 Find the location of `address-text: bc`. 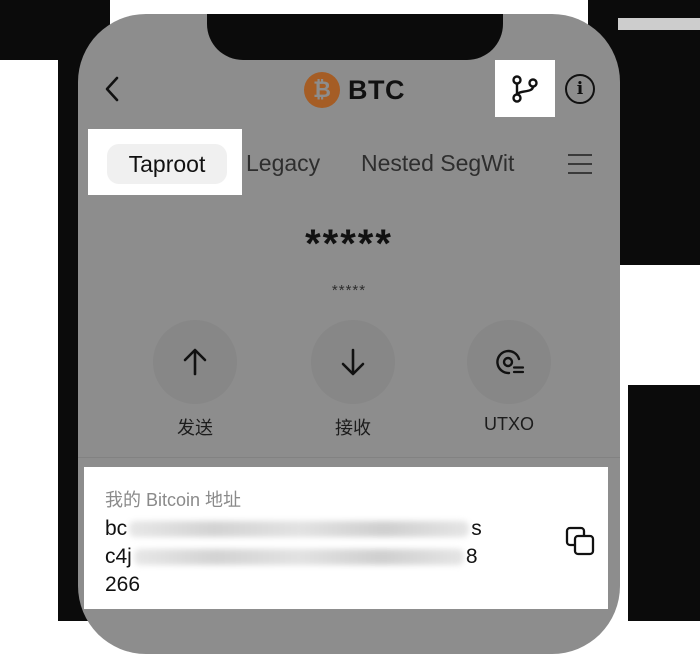

address-text: bc is located at coordinates (116, 528).